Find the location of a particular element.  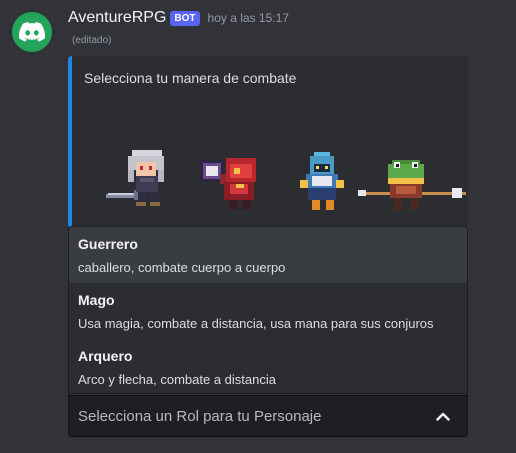

warrior-sprite-icon is located at coordinates (228, 184).